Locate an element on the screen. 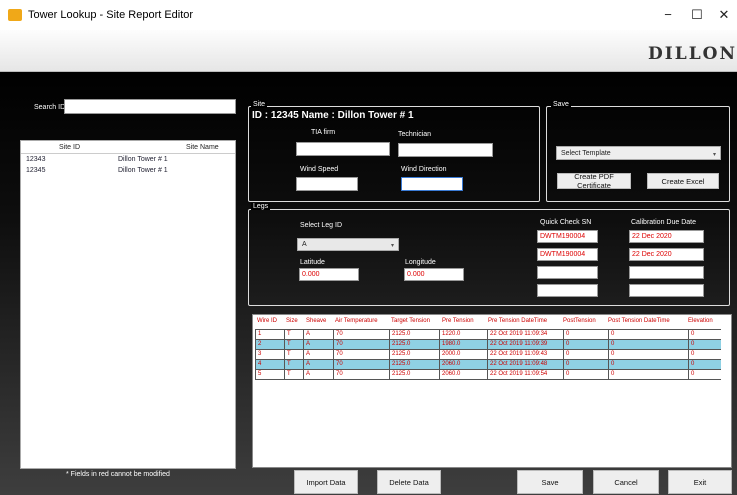 This screenshot has width=737, height=495. wind-speed-label: Wind Speed is located at coordinates (319, 169).